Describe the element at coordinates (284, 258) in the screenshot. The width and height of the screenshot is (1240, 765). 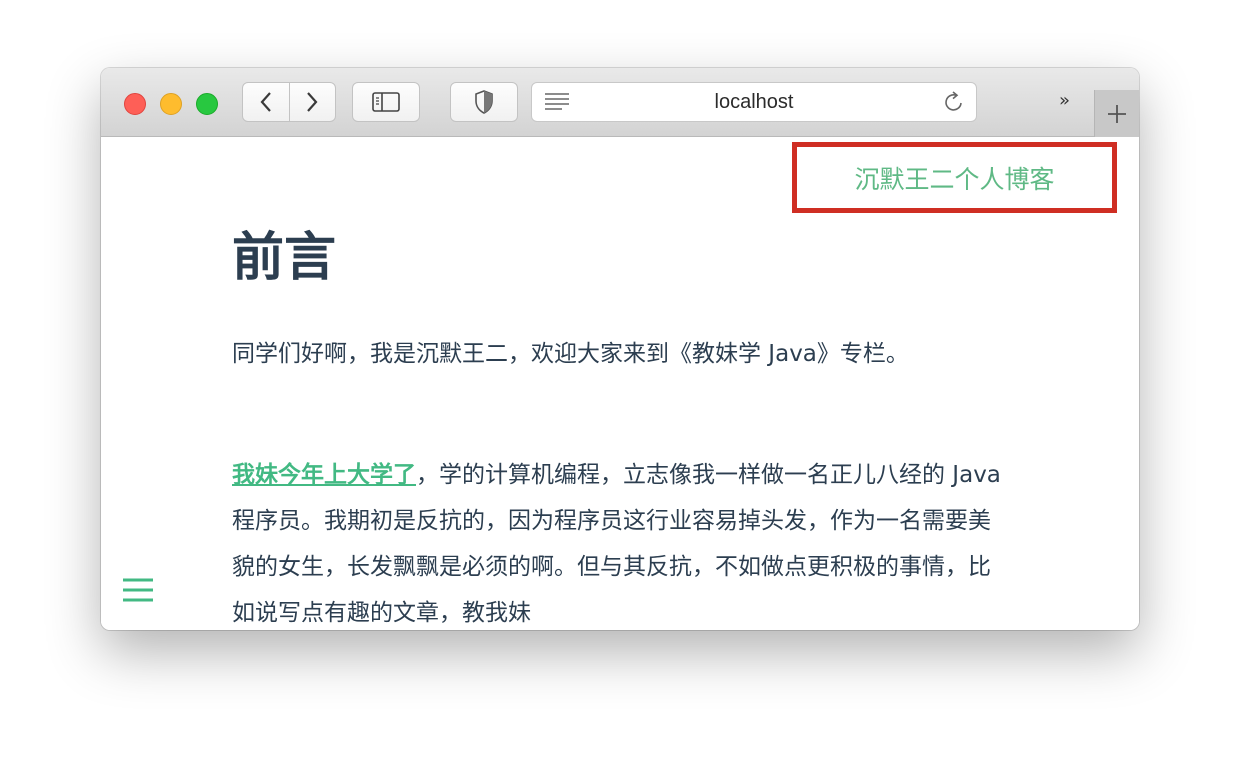
I see `page-title: 前言` at that location.